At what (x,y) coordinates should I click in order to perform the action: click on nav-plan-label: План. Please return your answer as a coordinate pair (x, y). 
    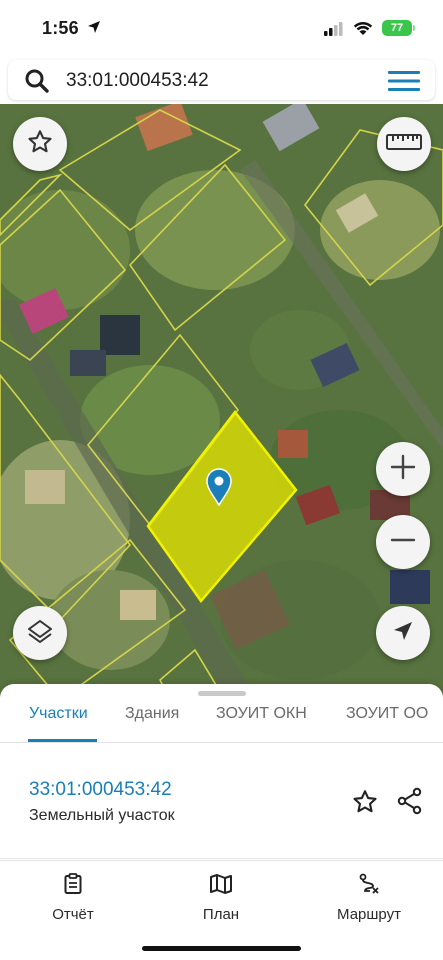
    Looking at the image, I should click on (221, 914).